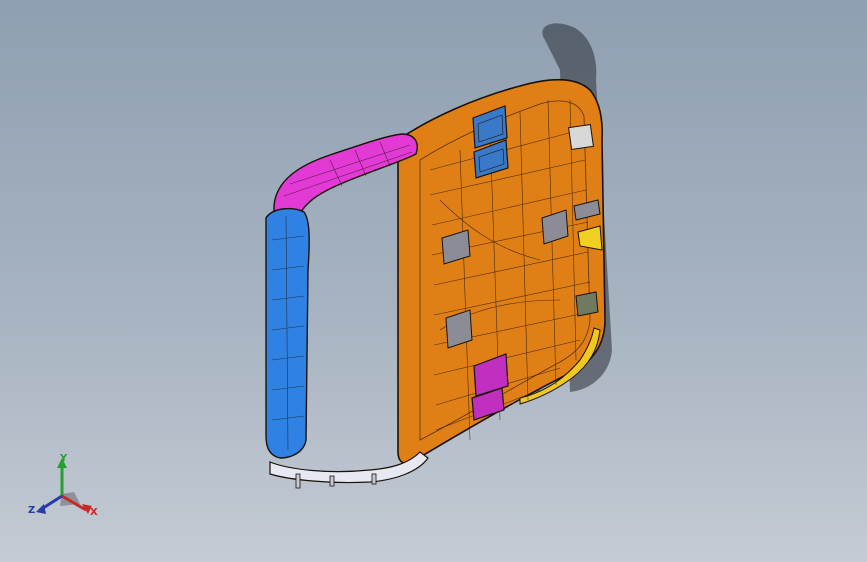  I want to click on coordinate-triad: Y X Z, so click(64, 486).